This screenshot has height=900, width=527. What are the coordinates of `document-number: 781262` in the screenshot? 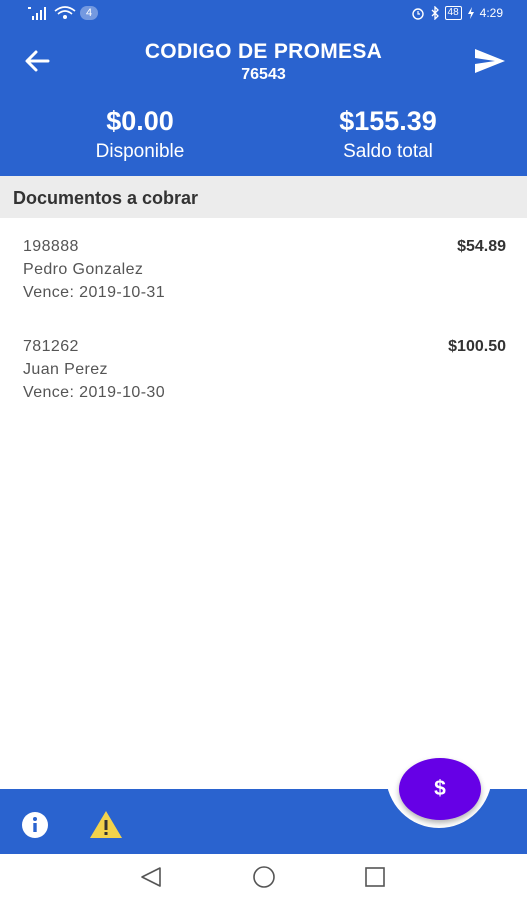 It's located at (51, 346).